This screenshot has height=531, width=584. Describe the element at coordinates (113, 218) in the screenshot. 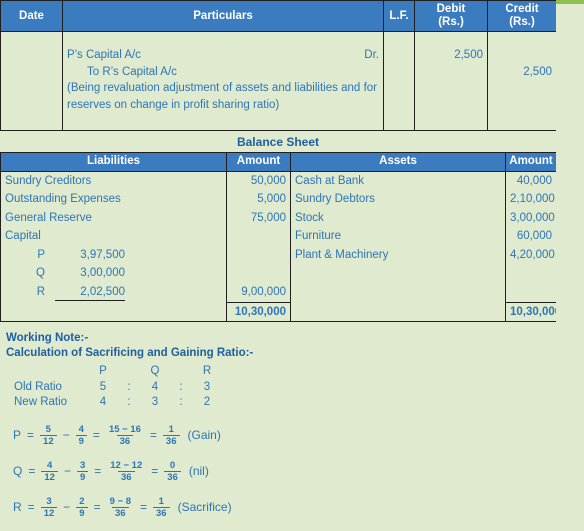

I see `liability-label: General Reserve` at that location.